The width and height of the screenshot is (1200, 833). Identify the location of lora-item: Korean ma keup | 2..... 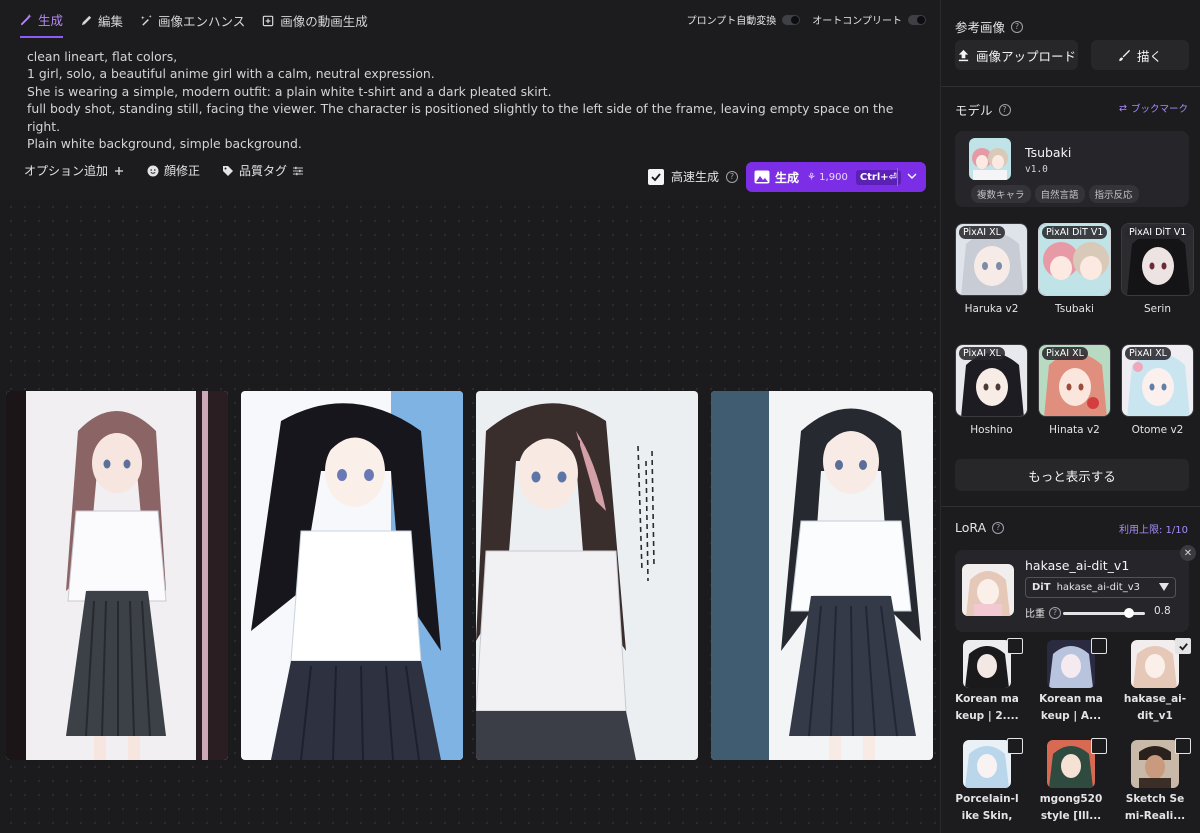
(989, 681).